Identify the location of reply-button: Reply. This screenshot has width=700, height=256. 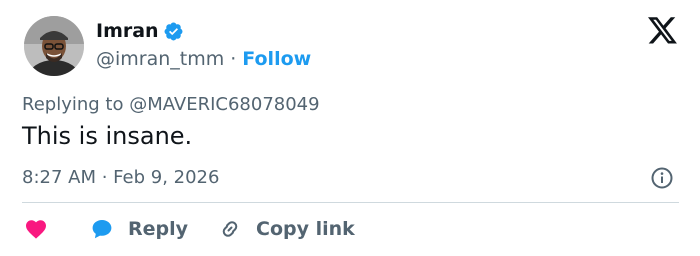
(139, 229).